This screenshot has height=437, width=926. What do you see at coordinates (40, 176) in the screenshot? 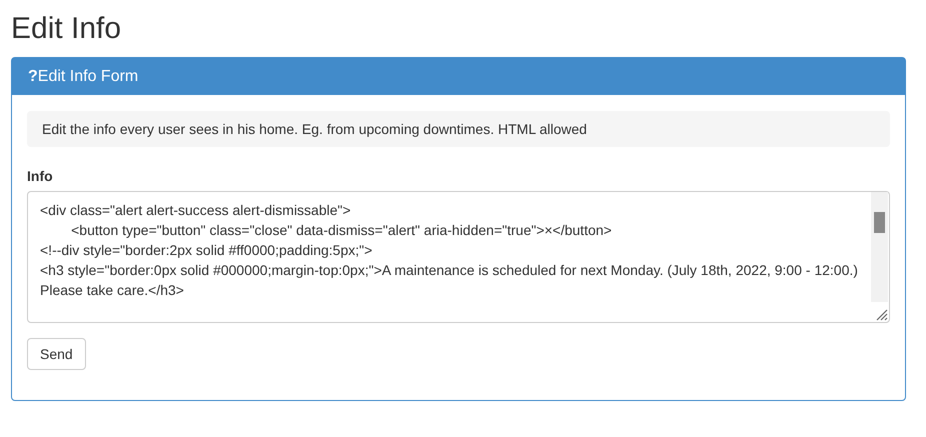
I see `field-label: Info` at bounding box center [40, 176].